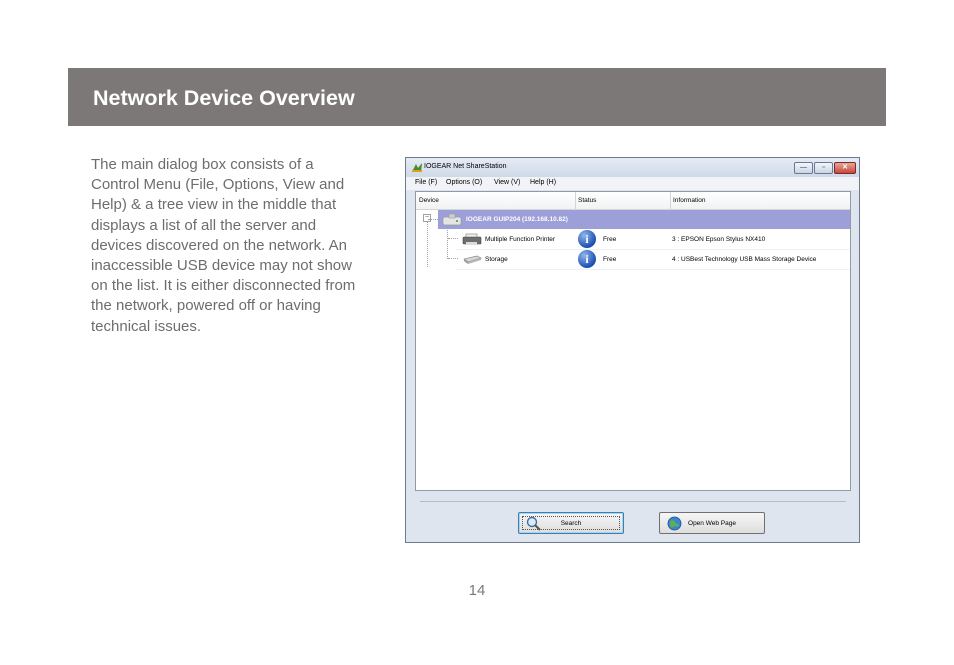  I want to click on menu-help: Help (H), so click(543, 182).